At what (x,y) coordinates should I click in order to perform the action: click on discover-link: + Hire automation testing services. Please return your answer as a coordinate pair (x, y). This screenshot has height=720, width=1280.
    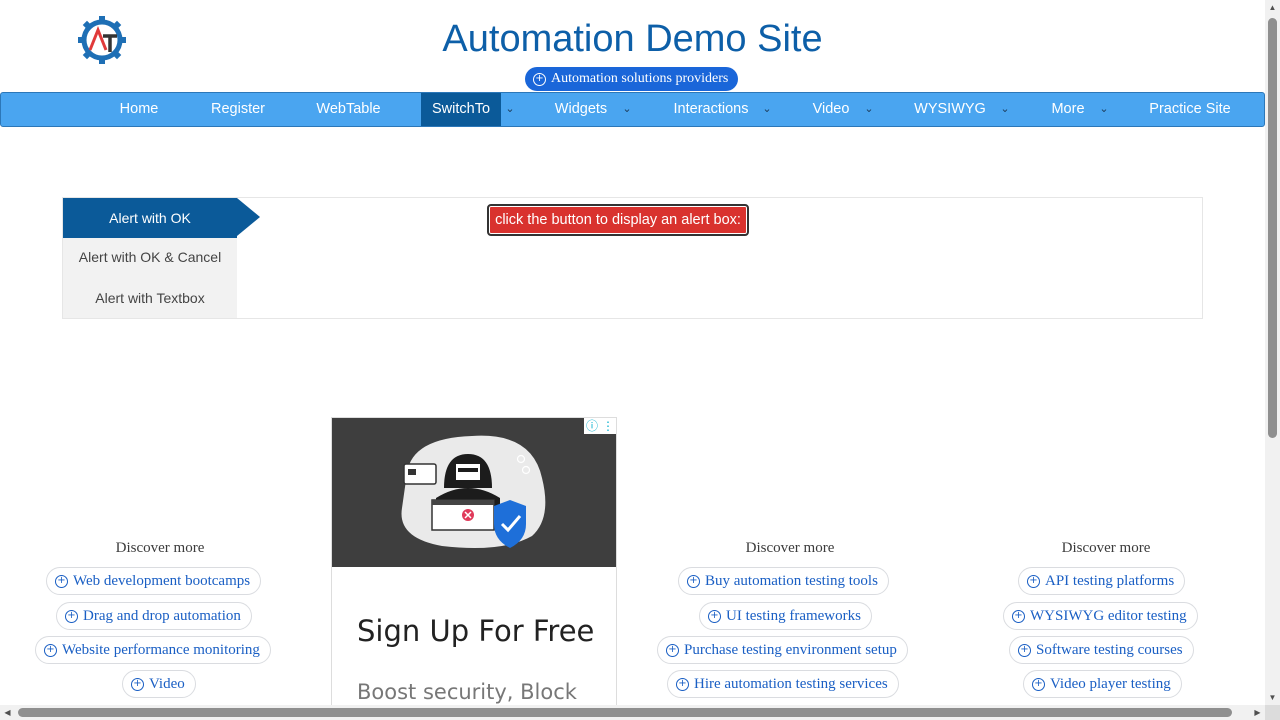
    Looking at the image, I should click on (783, 684).